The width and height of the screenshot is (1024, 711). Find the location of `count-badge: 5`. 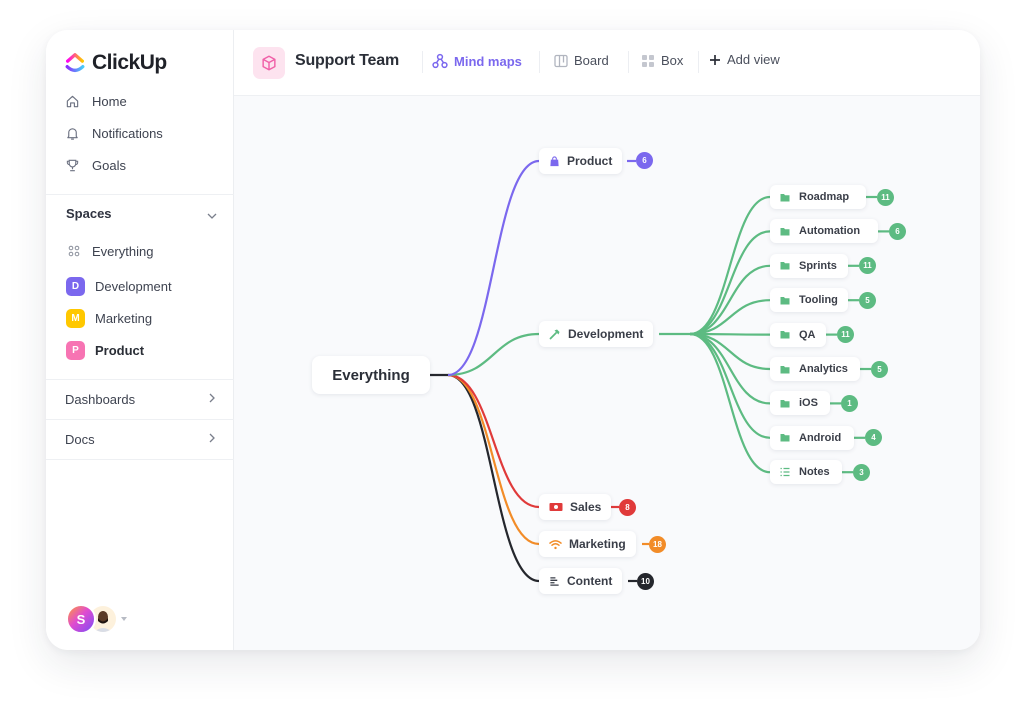

count-badge: 5 is located at coordinates (867, 300).